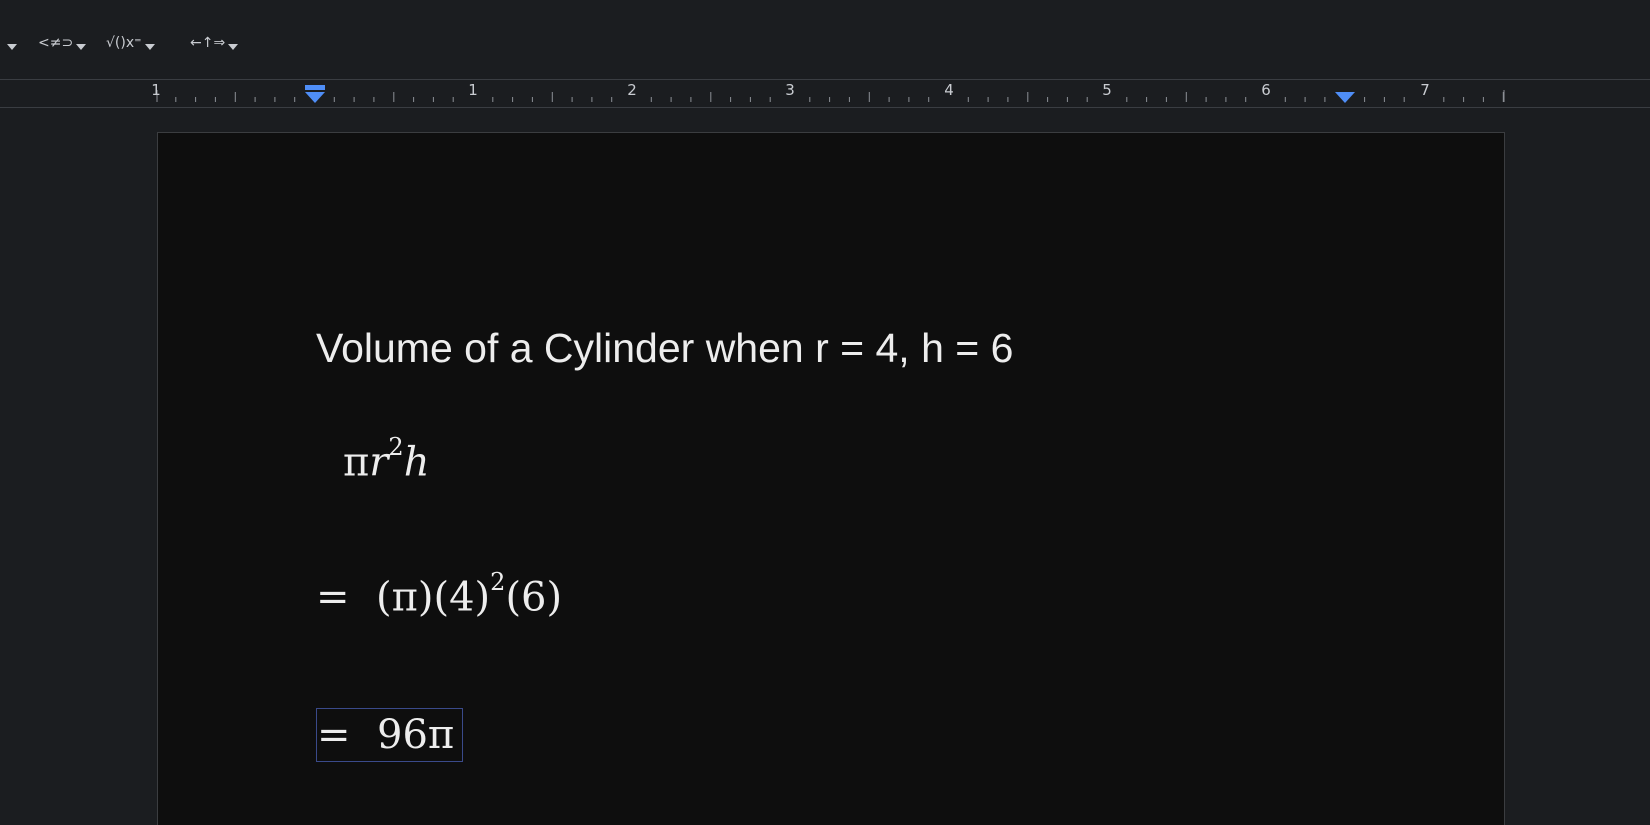  I want to click on arrows-symbols-menu: ←↑⇒, so click(214, 43).